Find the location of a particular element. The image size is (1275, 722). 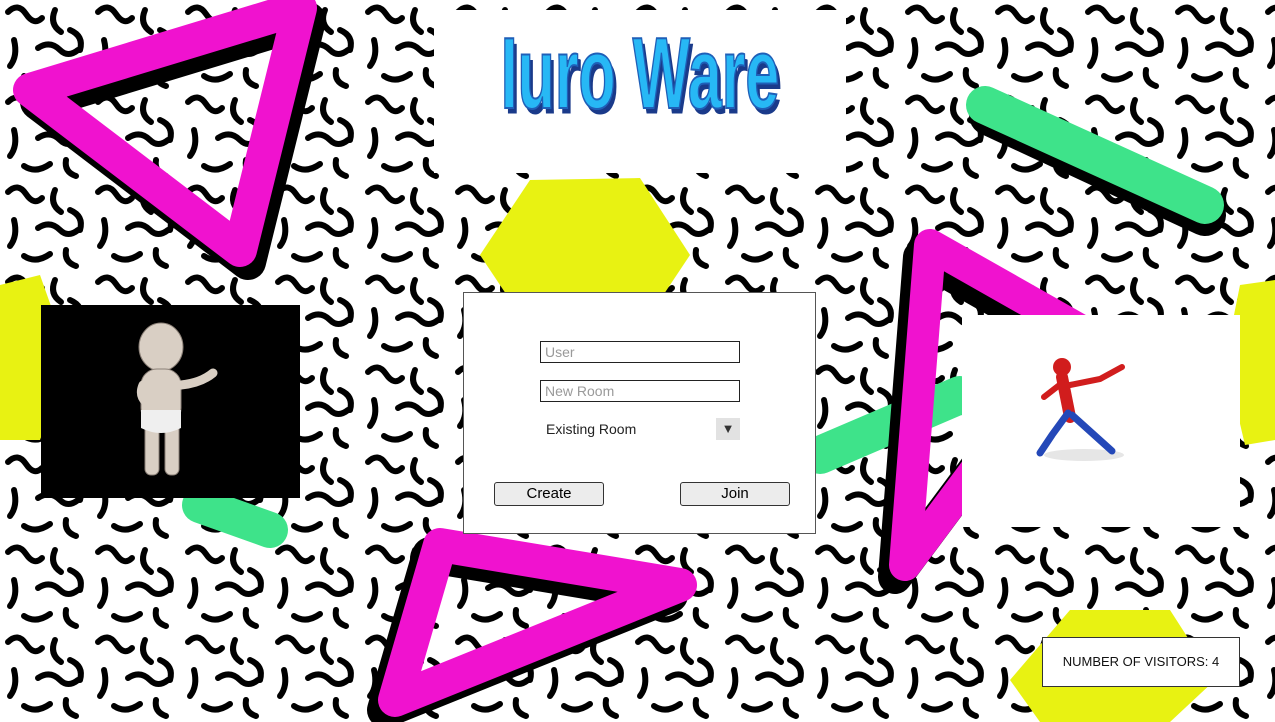

join-button: Join is located at coordinates (735, 494).